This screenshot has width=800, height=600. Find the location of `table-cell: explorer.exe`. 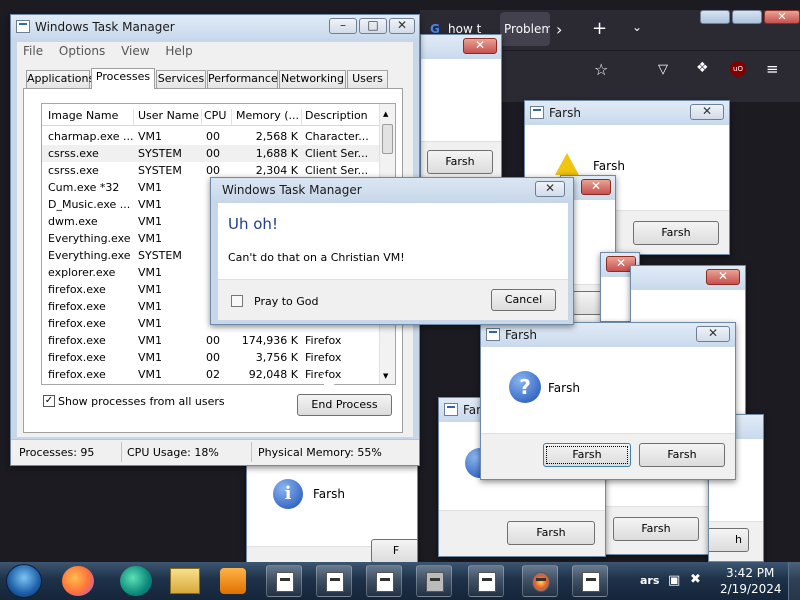

table-cell: explorer.exe is located at coordinates (82, 272).